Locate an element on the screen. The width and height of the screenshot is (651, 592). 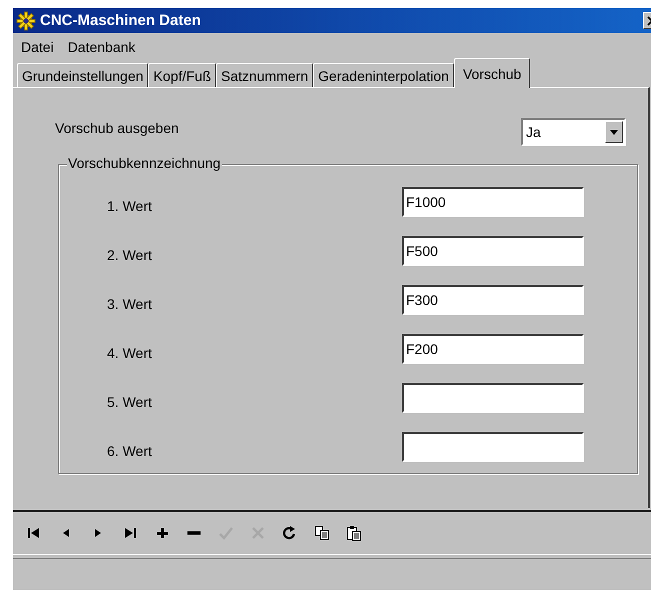
window-title: CNC-Maschinen Daten is located at coordinates (121, 20).